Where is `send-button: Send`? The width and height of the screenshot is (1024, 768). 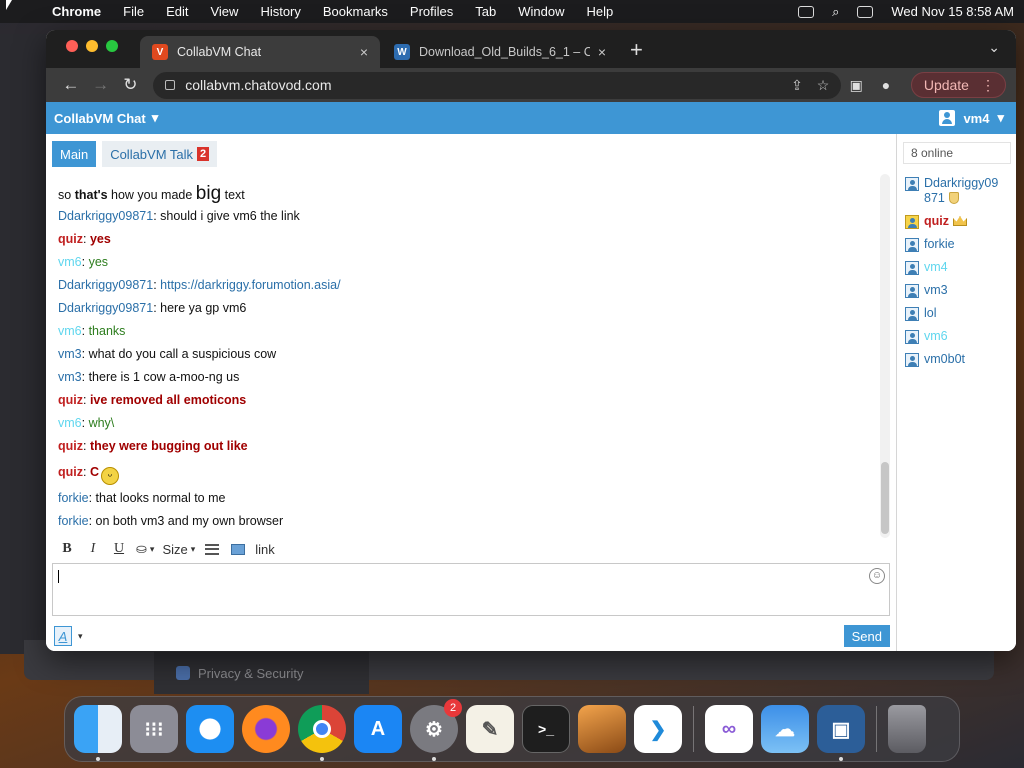
send-button: Send is located at coordinates (866, 636).